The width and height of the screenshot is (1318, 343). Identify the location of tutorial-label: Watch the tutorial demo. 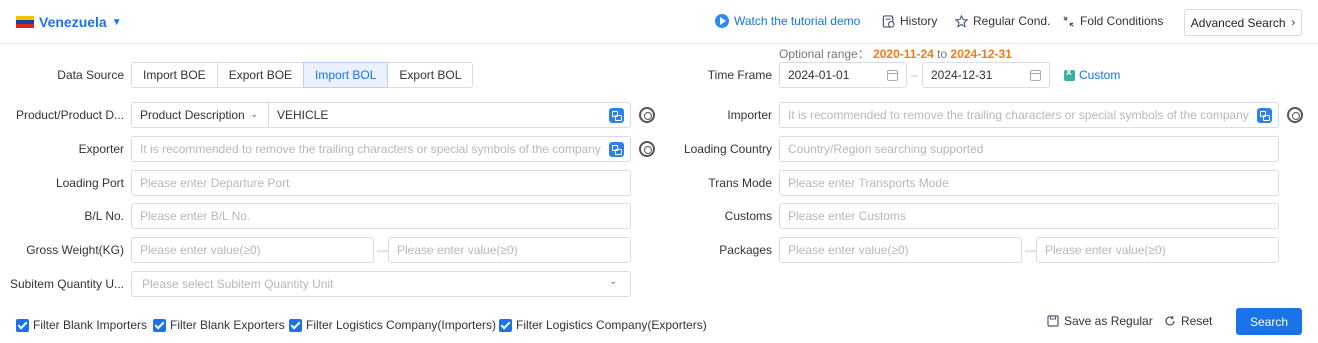
(797, 21).